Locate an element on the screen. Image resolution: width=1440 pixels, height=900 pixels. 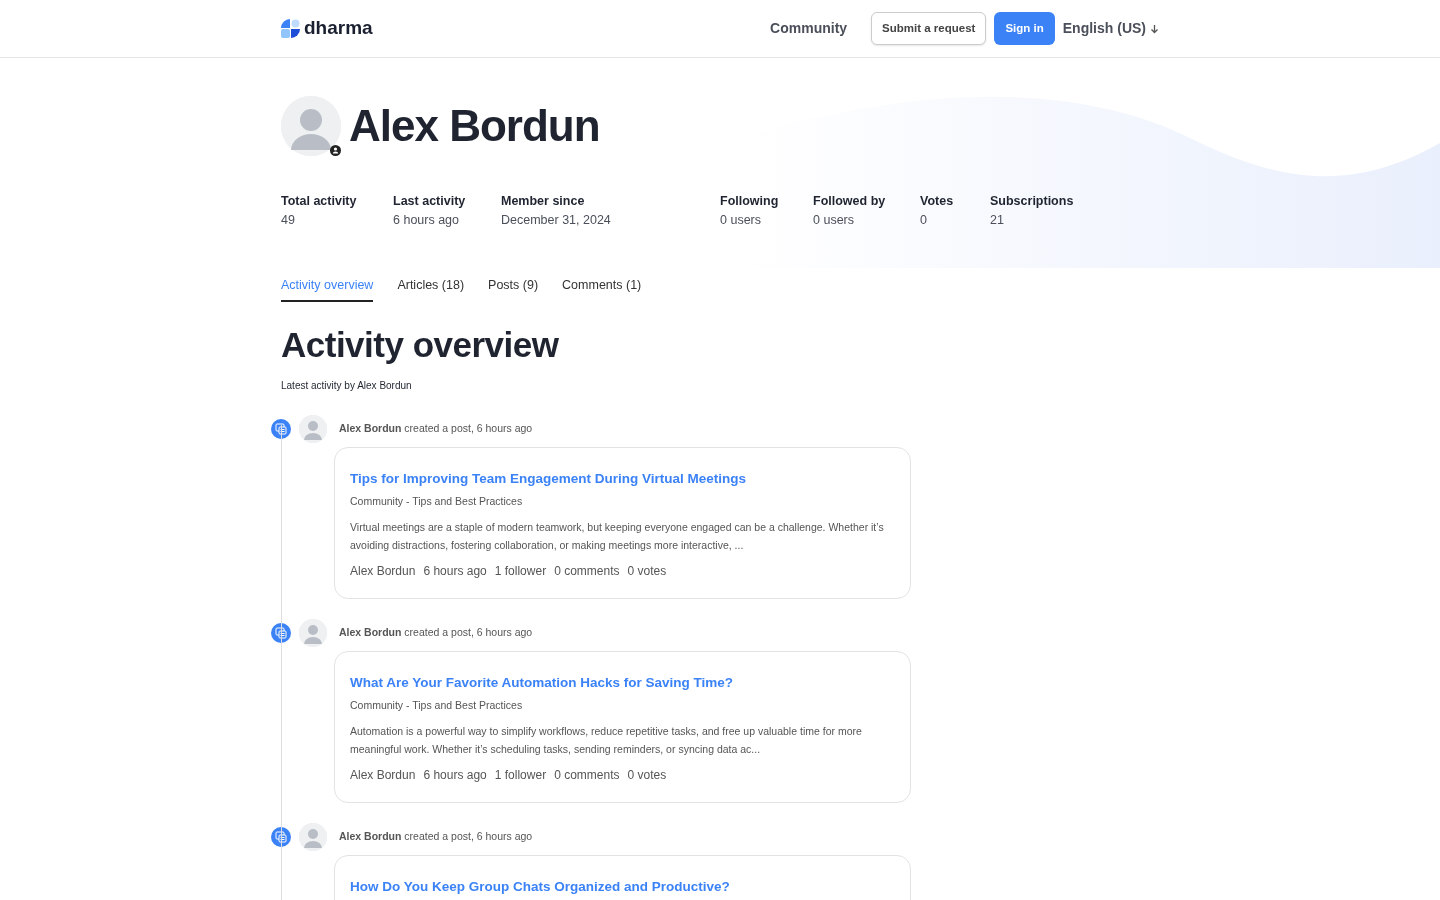
sign-in-button: Sign in is located at coordinates (1024, 28).